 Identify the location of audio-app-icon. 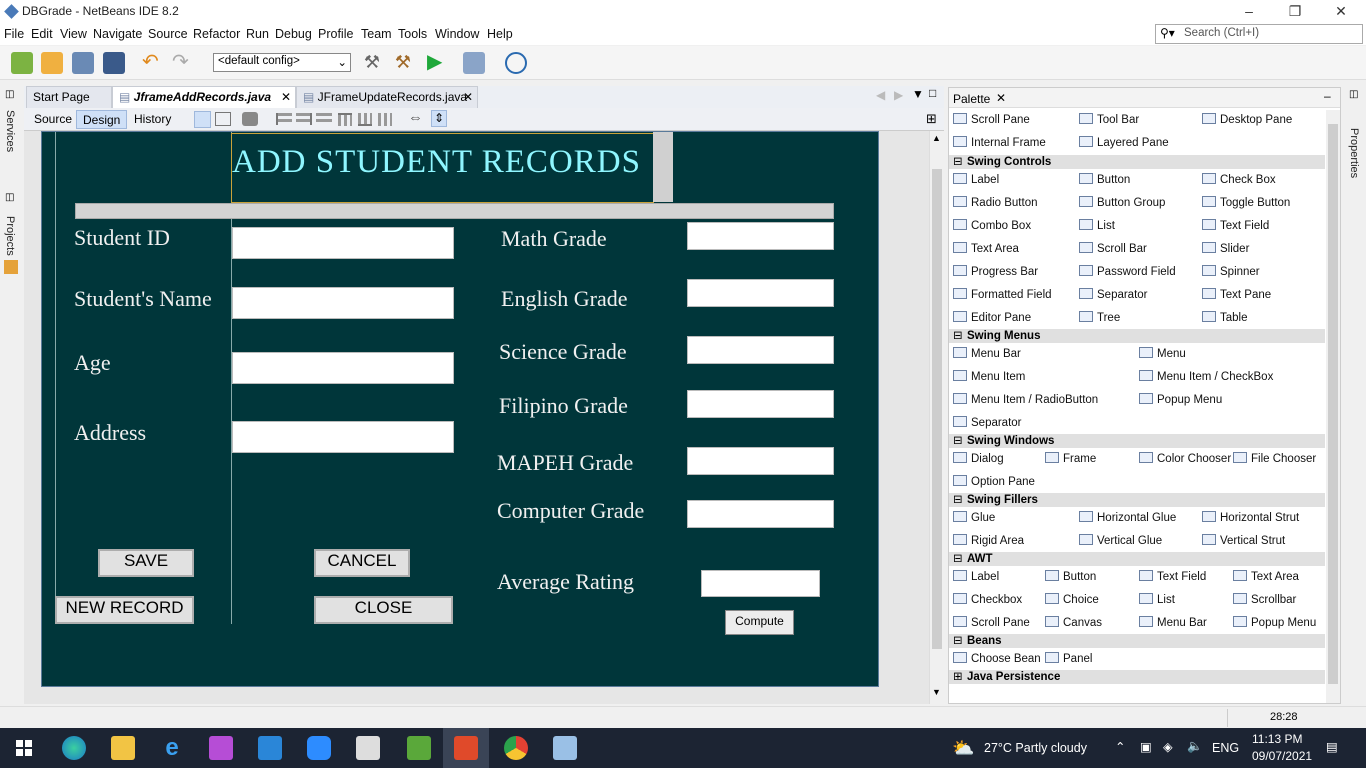
(221, 748).